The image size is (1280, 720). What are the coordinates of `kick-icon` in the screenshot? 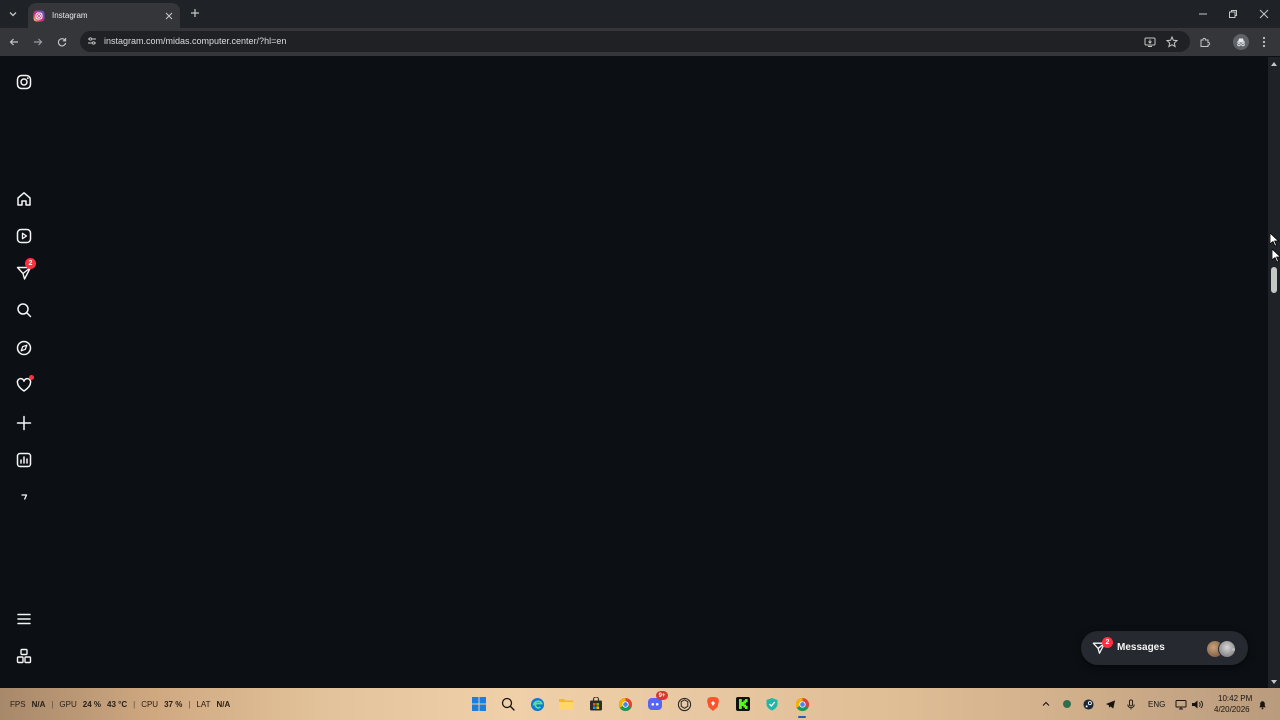 It's located at (743, 704).